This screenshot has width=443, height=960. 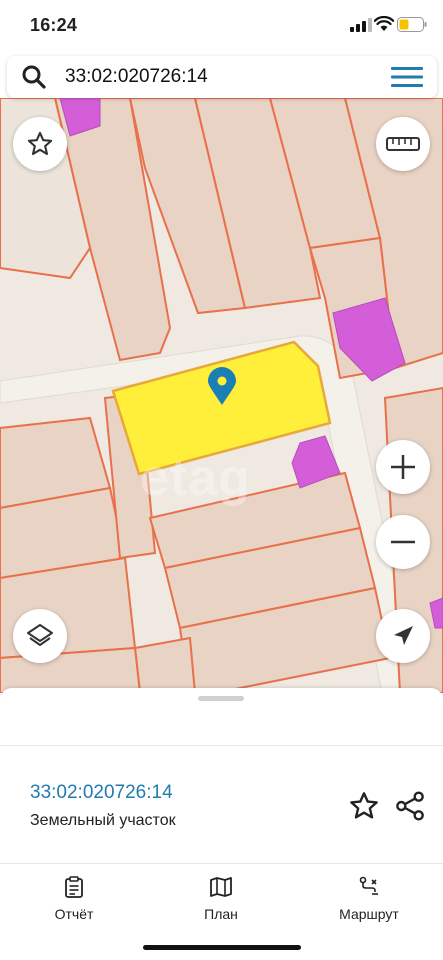 I want to click on sheet-bottom-divider, so click(x=221, y=863).